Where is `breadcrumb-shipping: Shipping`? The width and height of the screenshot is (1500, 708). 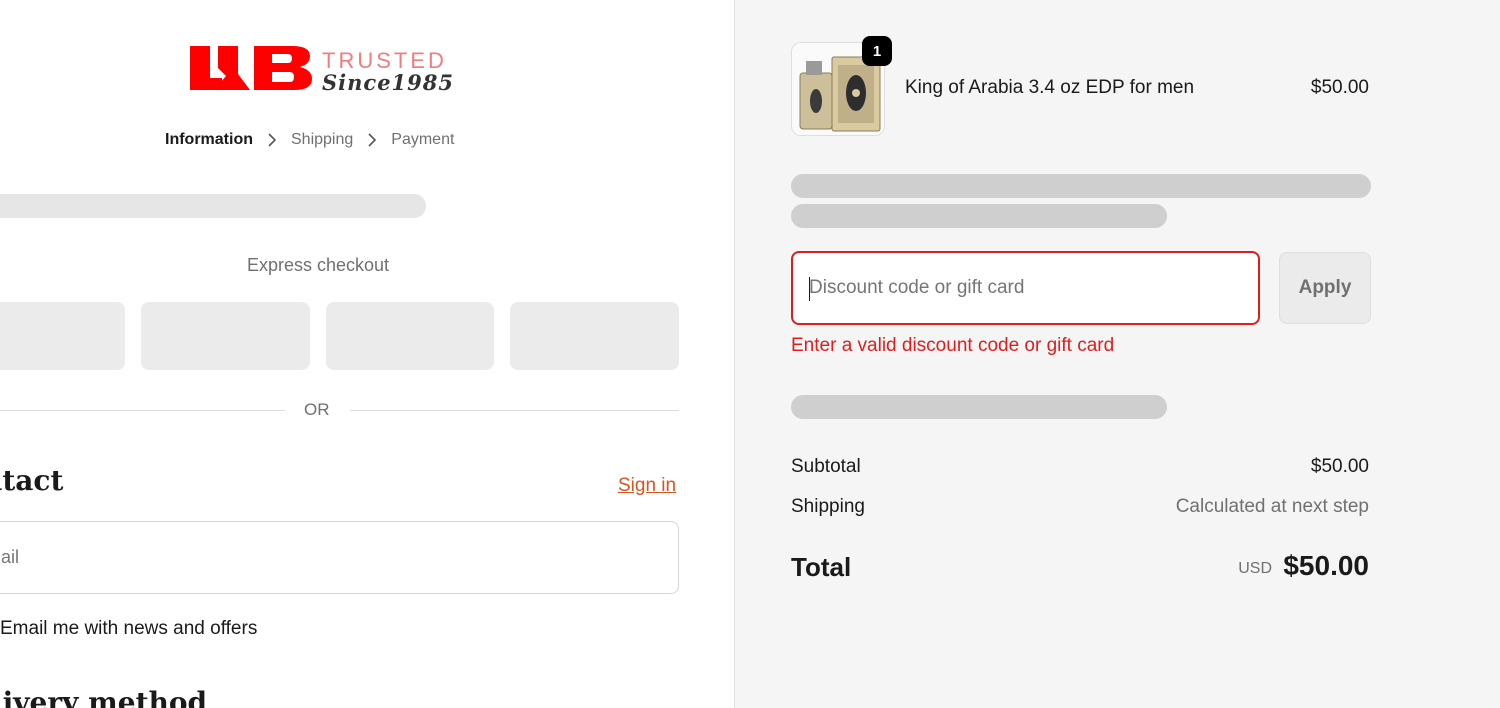 breadcrumb-shipping: Shipping is located at coordinates (322, 139).